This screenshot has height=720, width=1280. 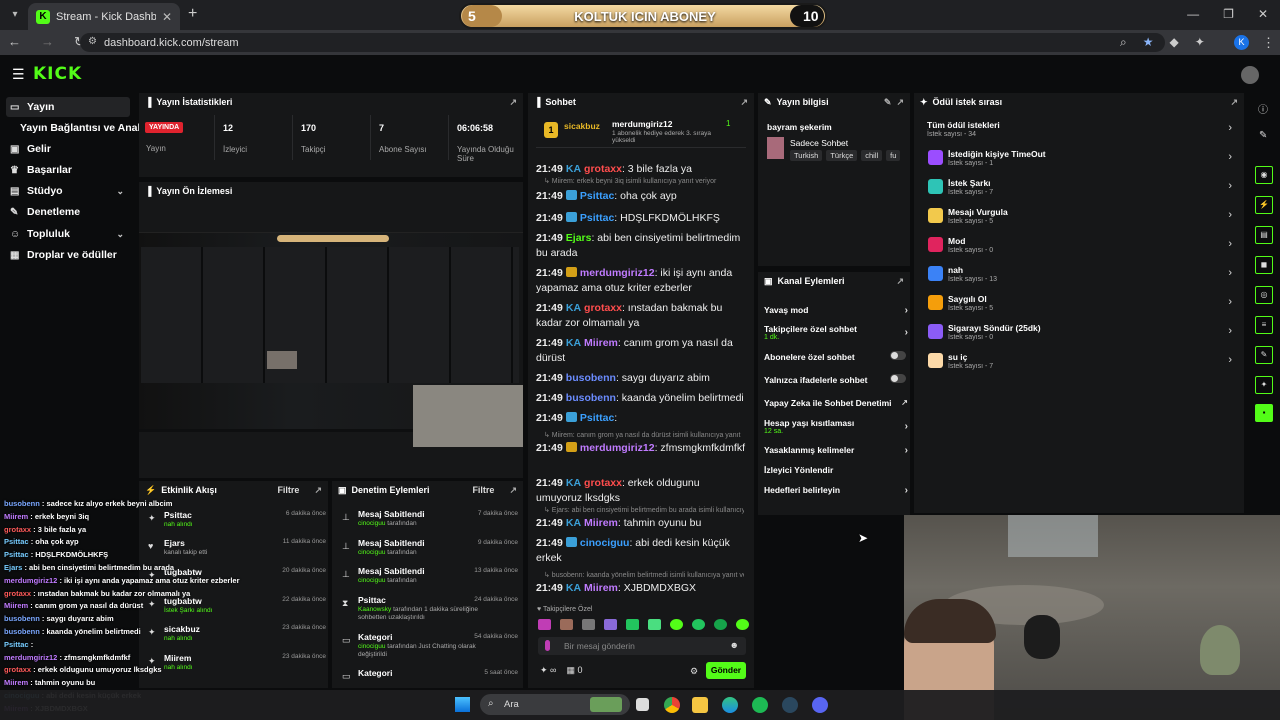 What do you see at coordinates (1081, 335) in the screenshot?
I see `reward-row: Sigarayı Söndür (25dk) İstek sayısı - 0 ›` at bounding box center [1081, 335].